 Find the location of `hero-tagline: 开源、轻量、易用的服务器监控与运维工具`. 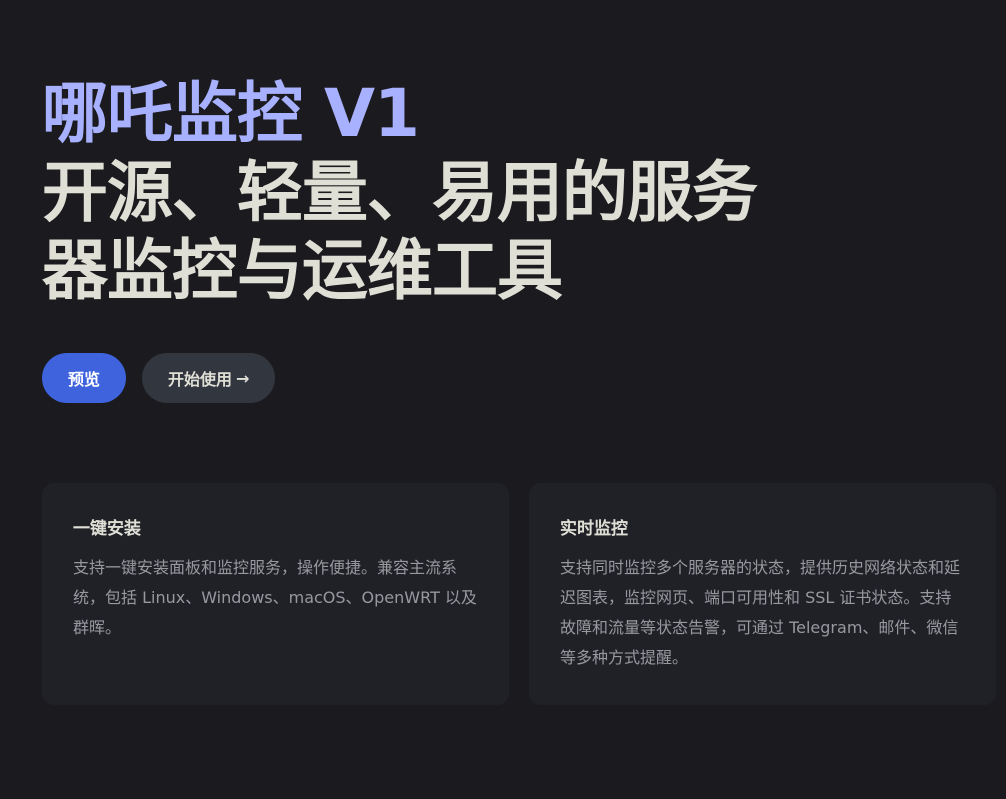

hero-tagline: 开源、轻量、易用的服务器监控与运维工具 is located at coordinates (400, 231).